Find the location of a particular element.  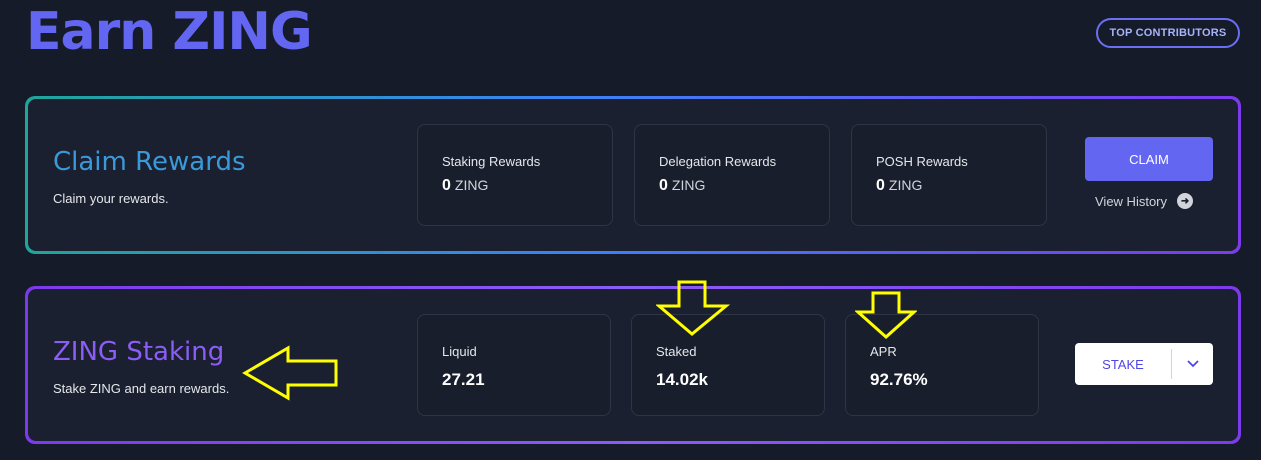

arrow-left-icon is located at coordinates (290, 373).